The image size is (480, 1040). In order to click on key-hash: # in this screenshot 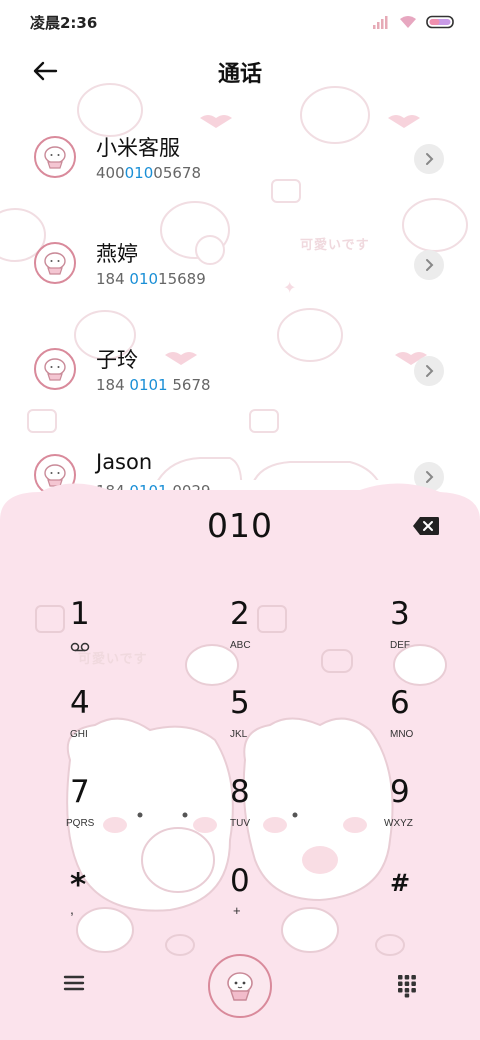, I will do `click(400, 901)`.